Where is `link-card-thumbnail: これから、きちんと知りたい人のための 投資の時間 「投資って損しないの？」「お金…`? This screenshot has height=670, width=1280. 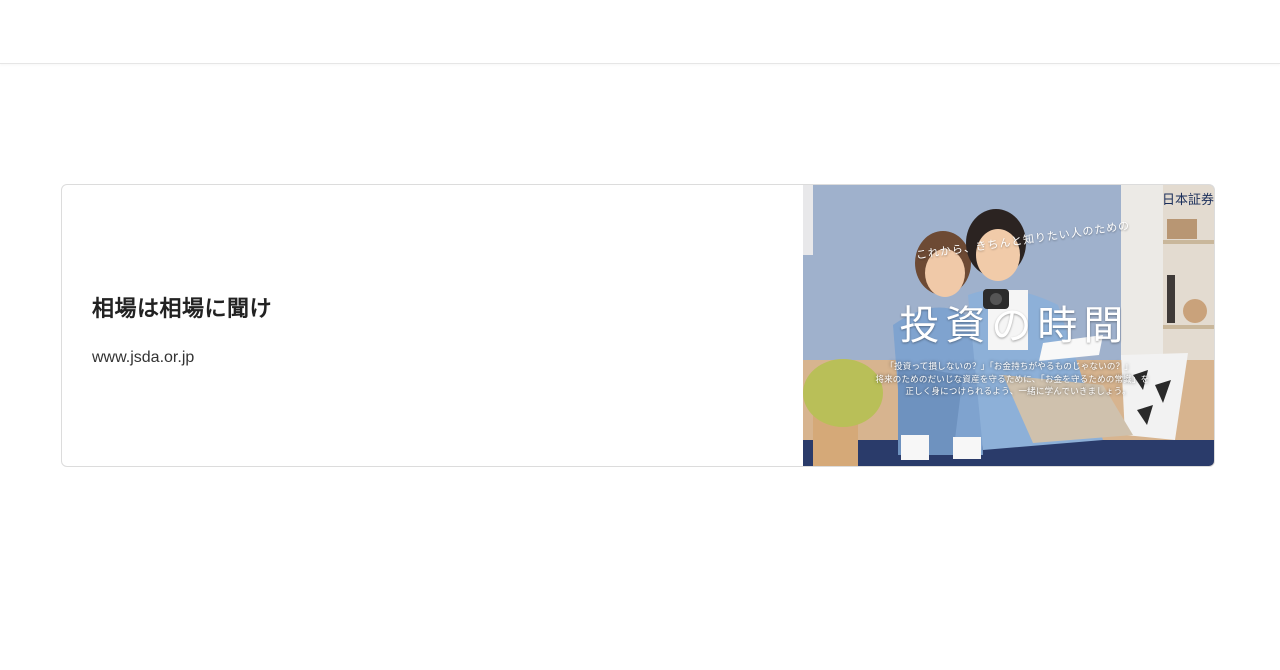
link-card-thumbnail: これから、きちんと知りたい人のための 投資の時間 「投資って損しないの？」「お金… is located at coordinates (1008, 325).